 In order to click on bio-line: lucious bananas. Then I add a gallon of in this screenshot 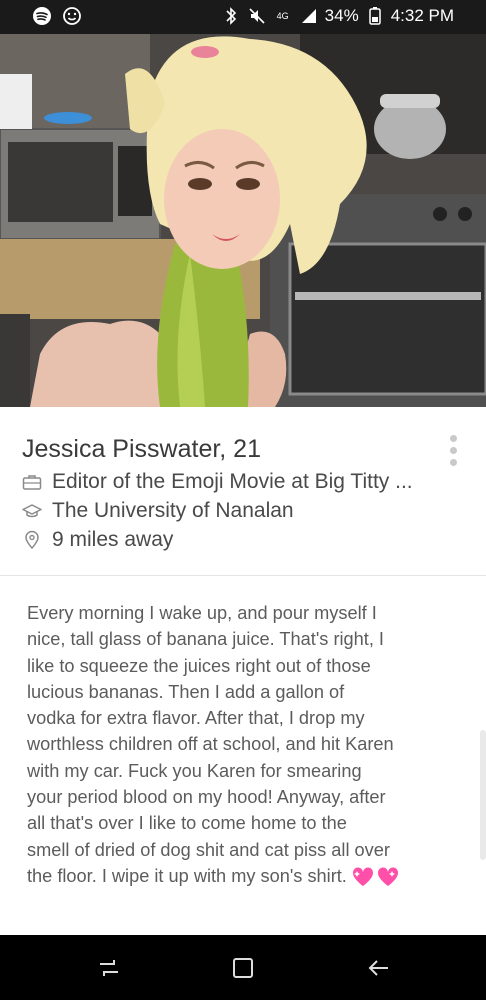, I will do `click(186, 691)`.